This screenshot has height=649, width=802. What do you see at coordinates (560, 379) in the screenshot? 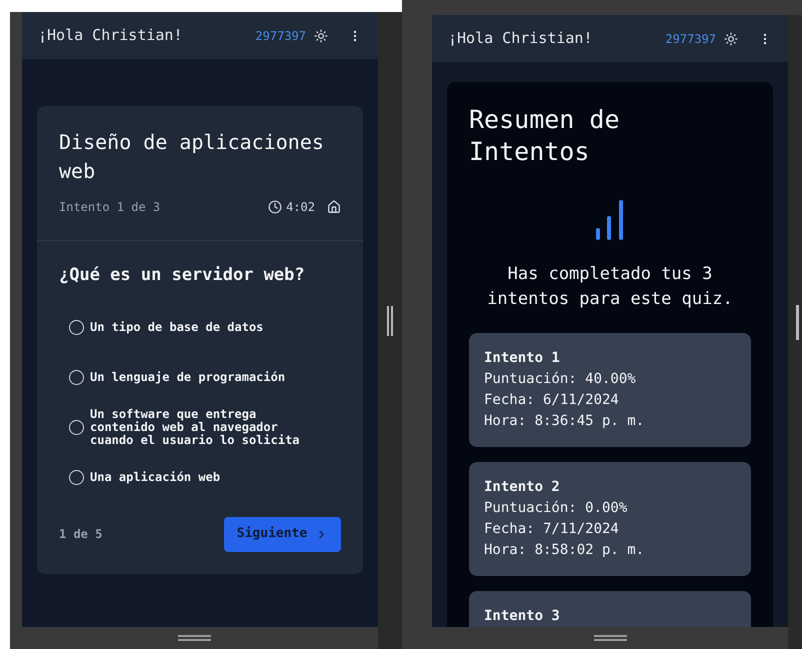
I see `attempt-detail: Puntuación: 40.00%` at bounding box center [560, 379].